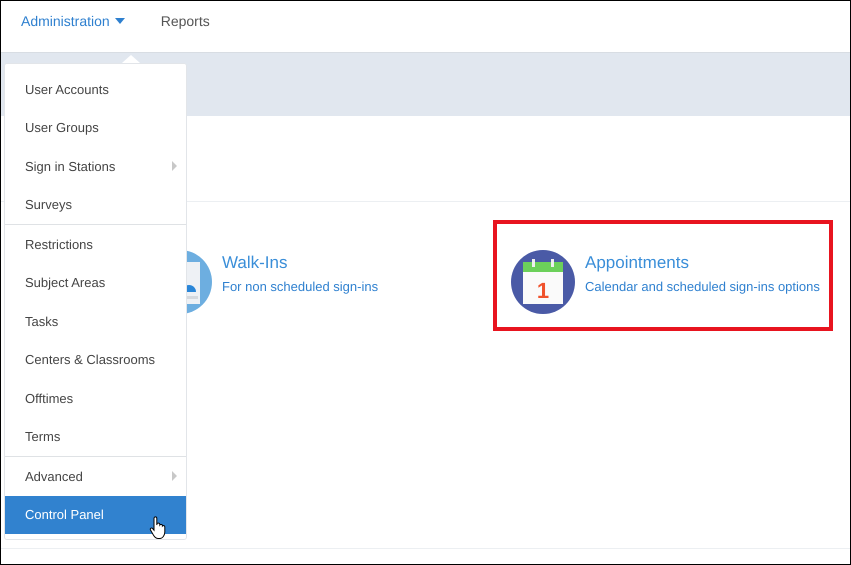 This screenshot has width=851, height=565. Describe the element at coordinates (95, 127) in the screenshot. I see `menu-item: User Groups` at that location.